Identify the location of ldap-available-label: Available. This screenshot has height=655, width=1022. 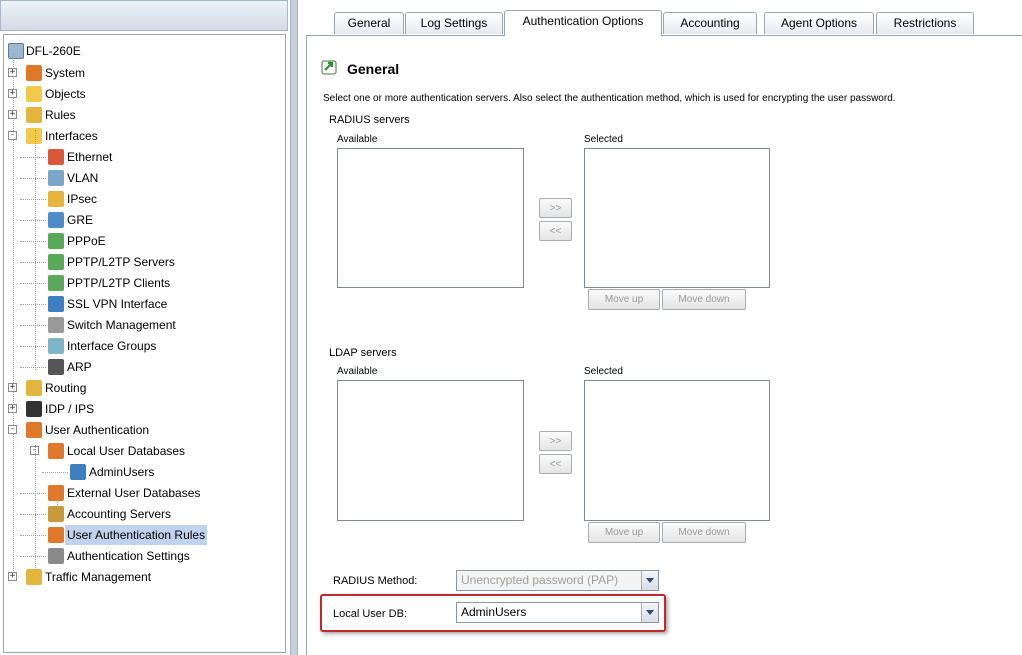
(357, 371).